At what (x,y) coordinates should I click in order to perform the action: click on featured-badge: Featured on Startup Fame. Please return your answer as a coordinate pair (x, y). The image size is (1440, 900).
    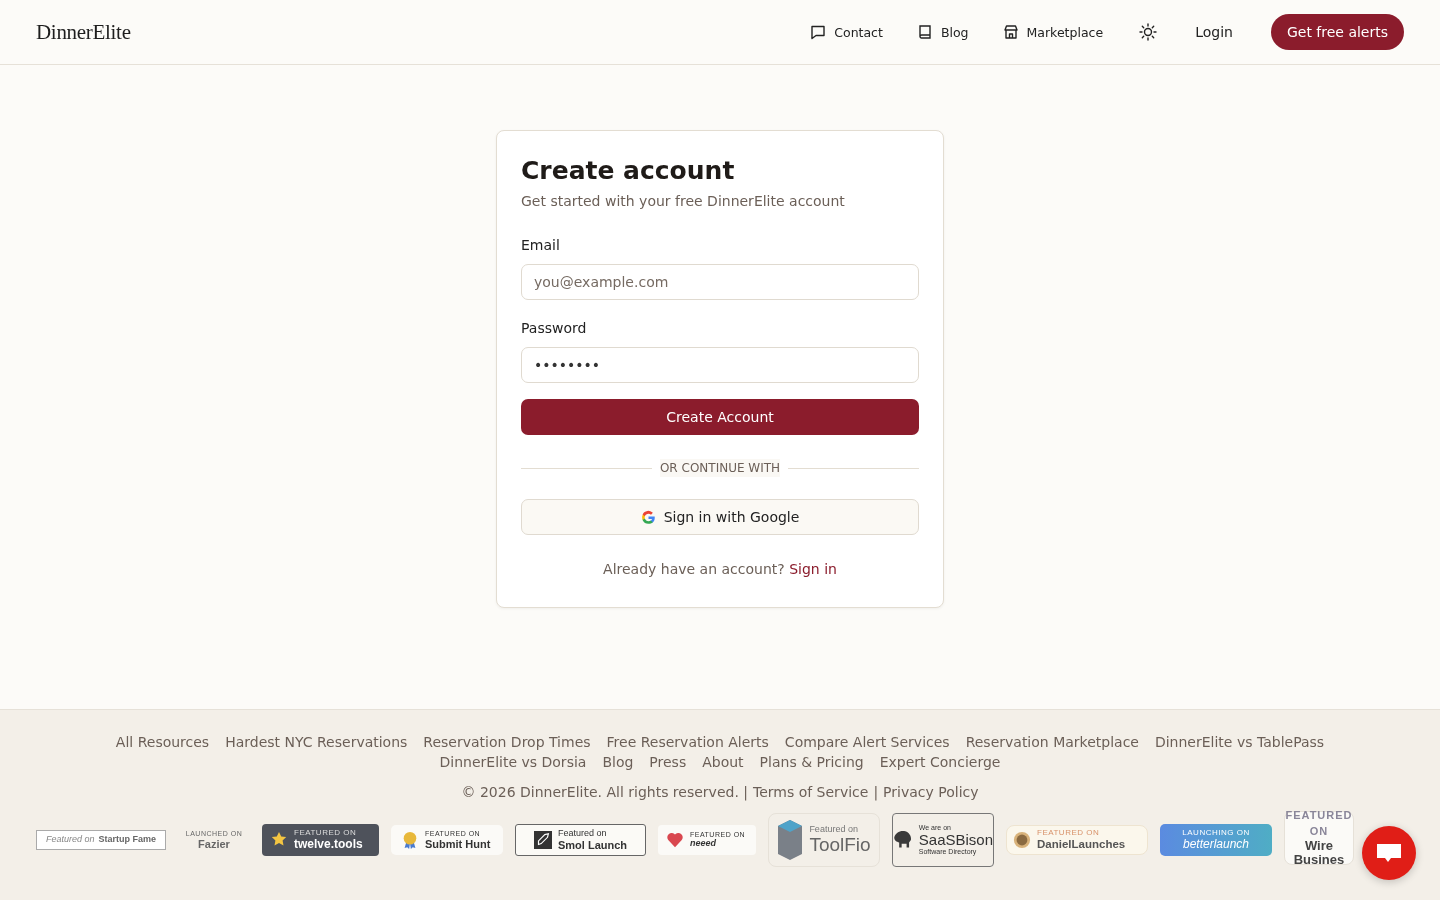
    Looking at the image, I should click on (101, 840).